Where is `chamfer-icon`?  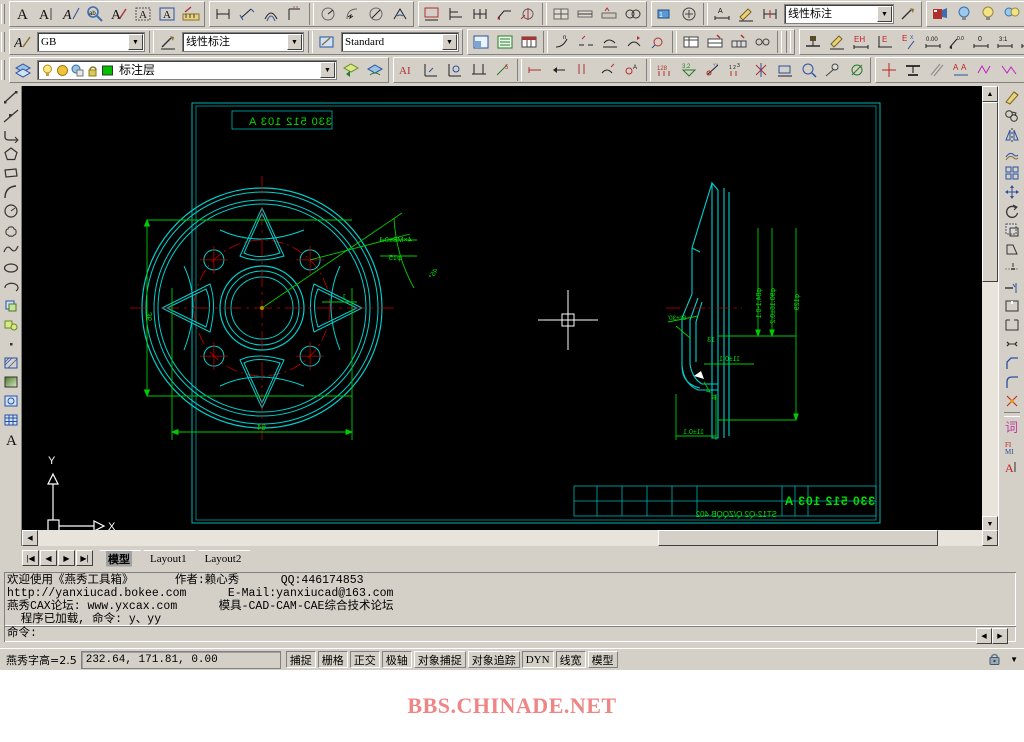 chamfer-icon is located at coordinates (1012, 362).